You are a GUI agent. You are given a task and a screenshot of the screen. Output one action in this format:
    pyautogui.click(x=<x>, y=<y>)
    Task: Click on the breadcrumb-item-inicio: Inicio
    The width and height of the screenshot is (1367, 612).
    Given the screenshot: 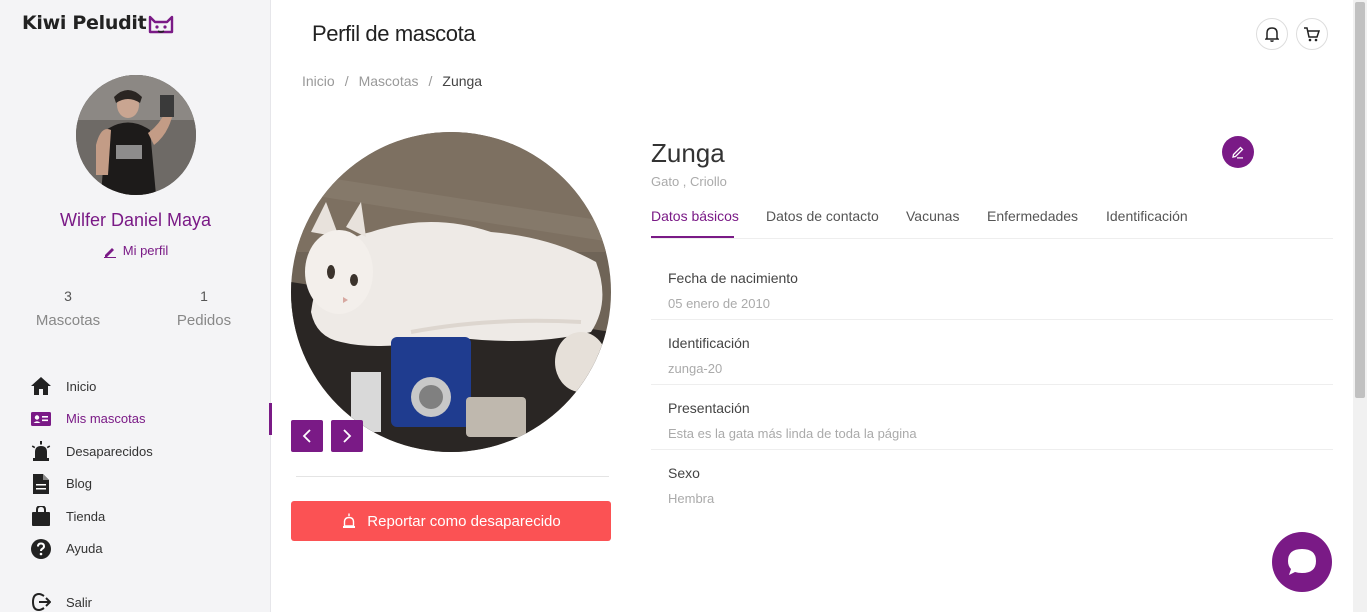 What is the action you would take?
    pyautogui.click(x=318, y=81)
    